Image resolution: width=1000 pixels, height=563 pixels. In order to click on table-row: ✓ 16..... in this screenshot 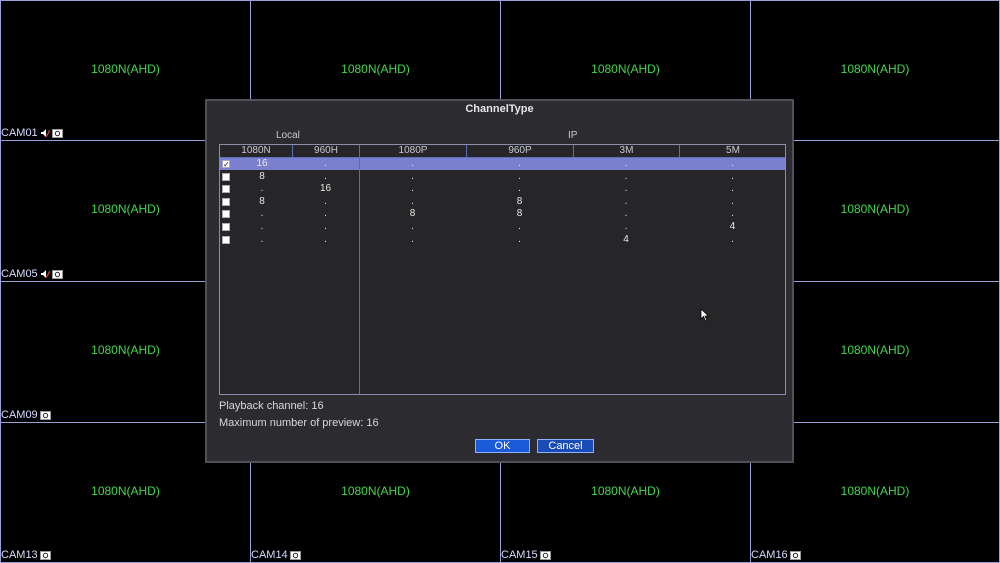, I will do `click(502, 164)`.